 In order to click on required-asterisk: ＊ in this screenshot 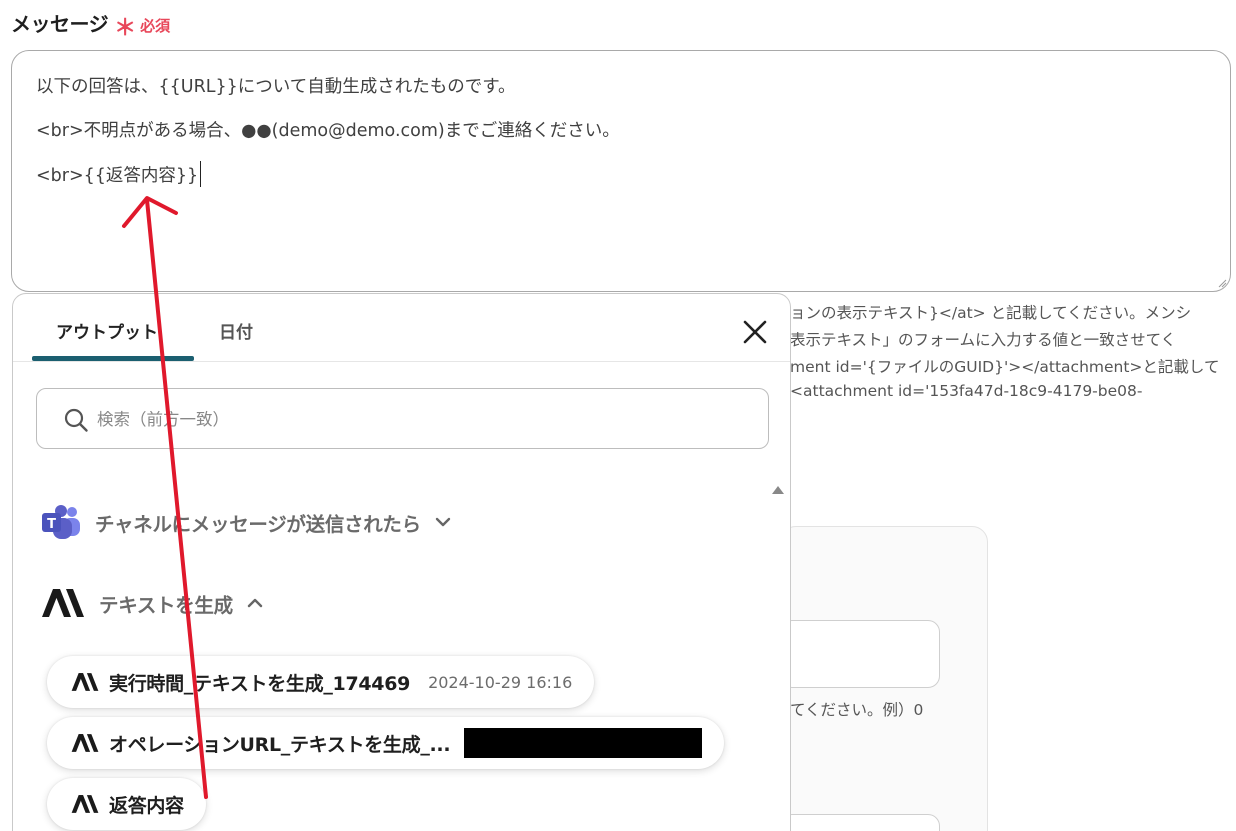, I will do `click(125, 28)`.